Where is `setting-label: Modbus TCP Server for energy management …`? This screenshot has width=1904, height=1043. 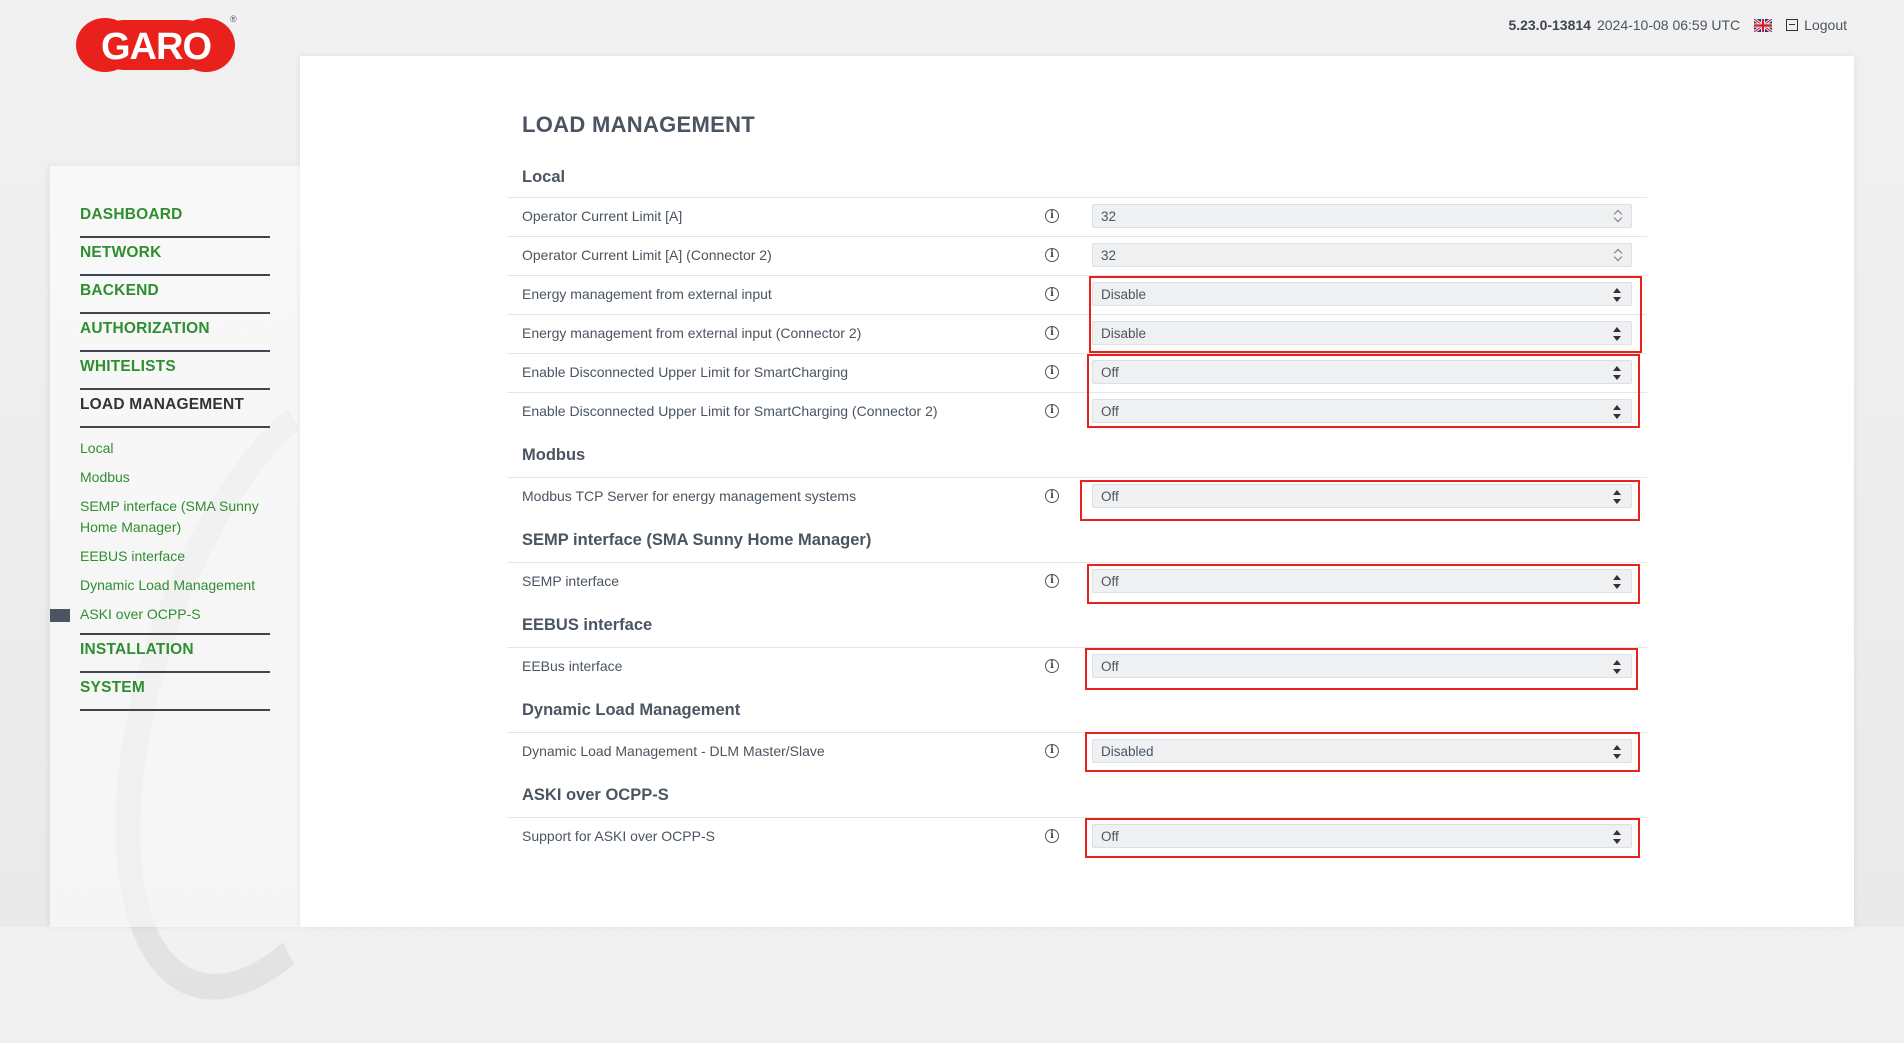 setting-label: Modbus TCP Server for energy management … is located at coordinates (689, 496).